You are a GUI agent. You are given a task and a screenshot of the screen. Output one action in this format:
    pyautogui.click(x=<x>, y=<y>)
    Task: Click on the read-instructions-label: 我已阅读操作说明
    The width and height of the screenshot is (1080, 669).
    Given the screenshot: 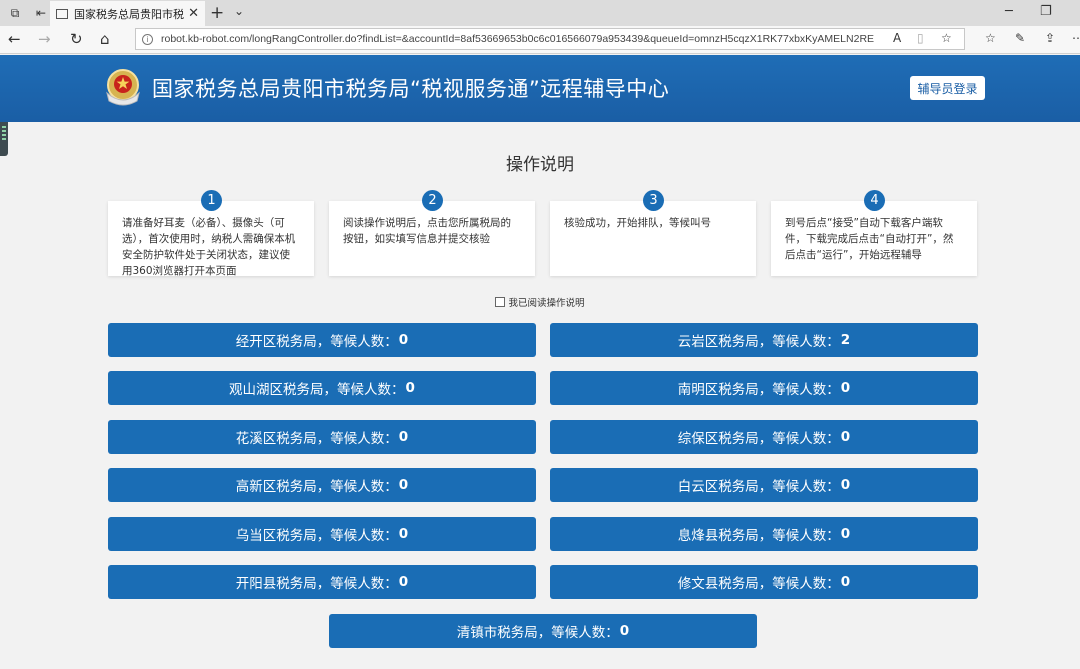 What is the action you would take?
    pyautogui.click(x=546, y=302)
    